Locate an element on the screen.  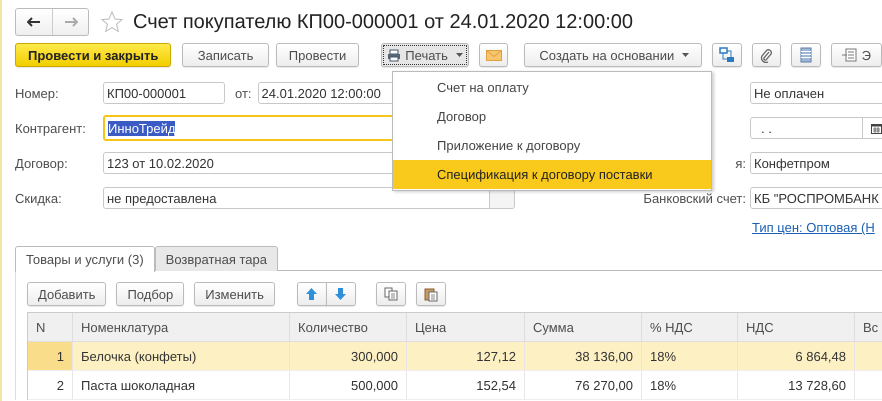
export-button: Э is located at coordinates (856, 55).